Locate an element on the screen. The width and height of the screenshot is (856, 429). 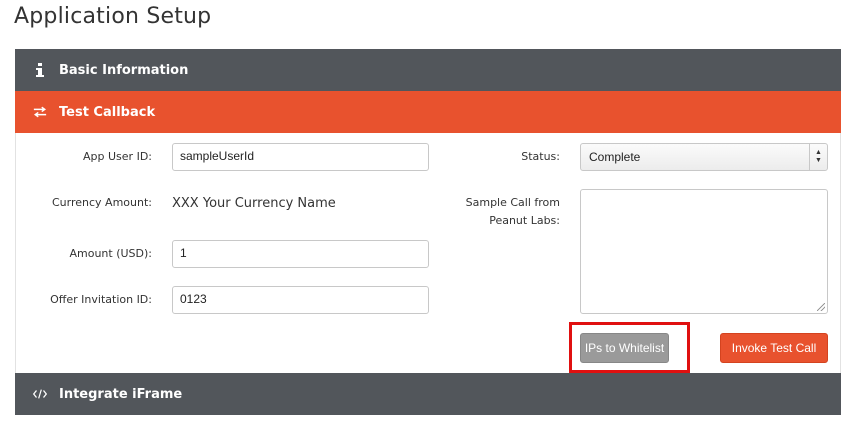
page-title: Application Setup is located at coordinates (113, 16).